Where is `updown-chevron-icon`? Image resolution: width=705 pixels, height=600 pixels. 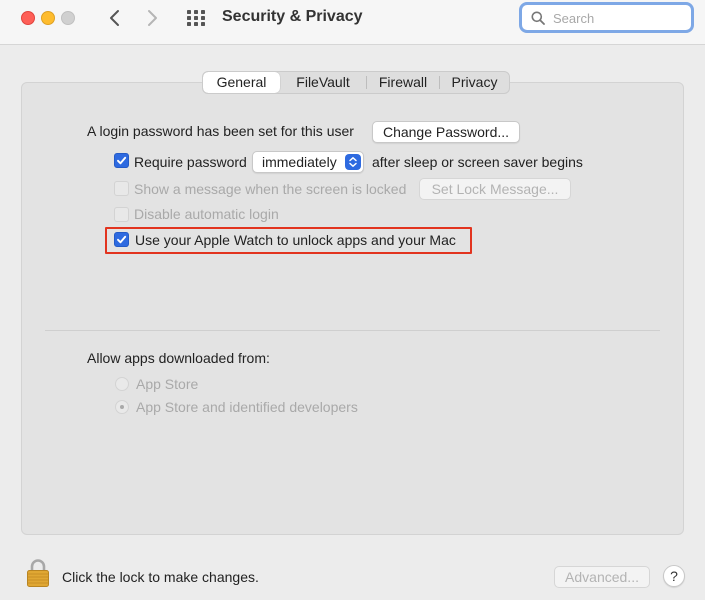
updown-chevron-icon is located at coordinates (353, 162).